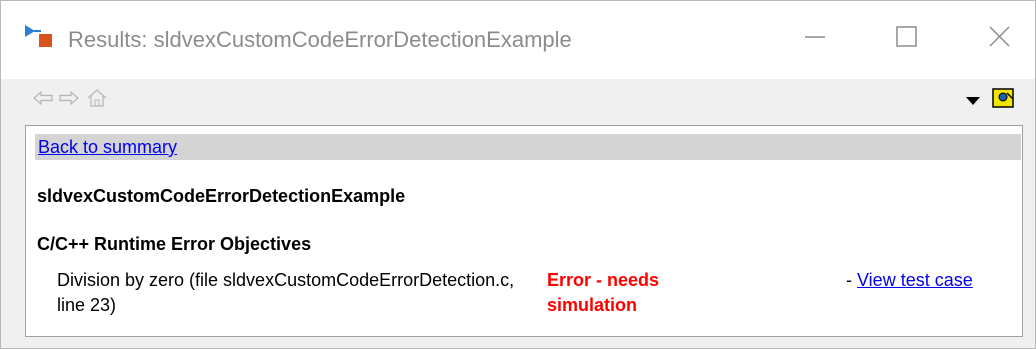 This screenshot has height=349, width=1036. What do you see at coordinates (915, 280) in the screenshot?
I see `view-test-case-link: View test case` at bounding box center [915, 280].